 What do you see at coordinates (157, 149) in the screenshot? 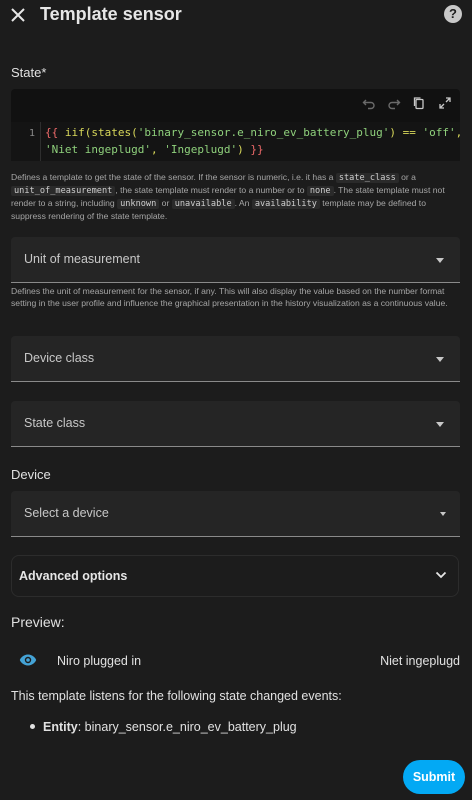
I see `code-comma-2: ,` at bounding box center [157, 149].